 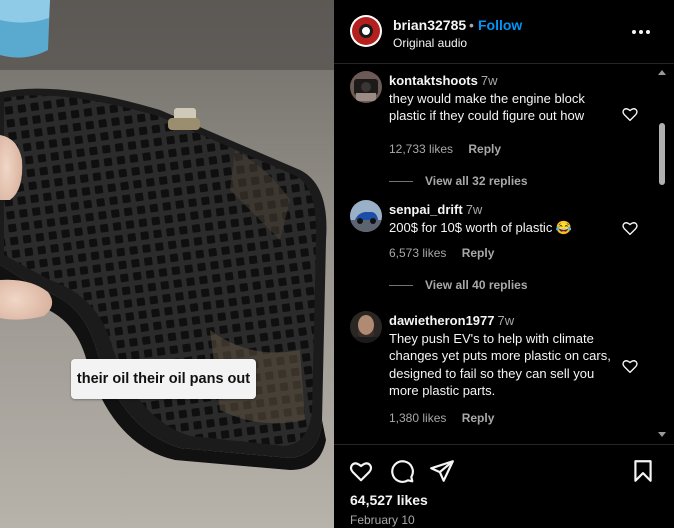 What do you see at coordinates (389, 500) in the screenshot?
I see `post-like-count: 64,527 likes` at bounding box center [389, 500].